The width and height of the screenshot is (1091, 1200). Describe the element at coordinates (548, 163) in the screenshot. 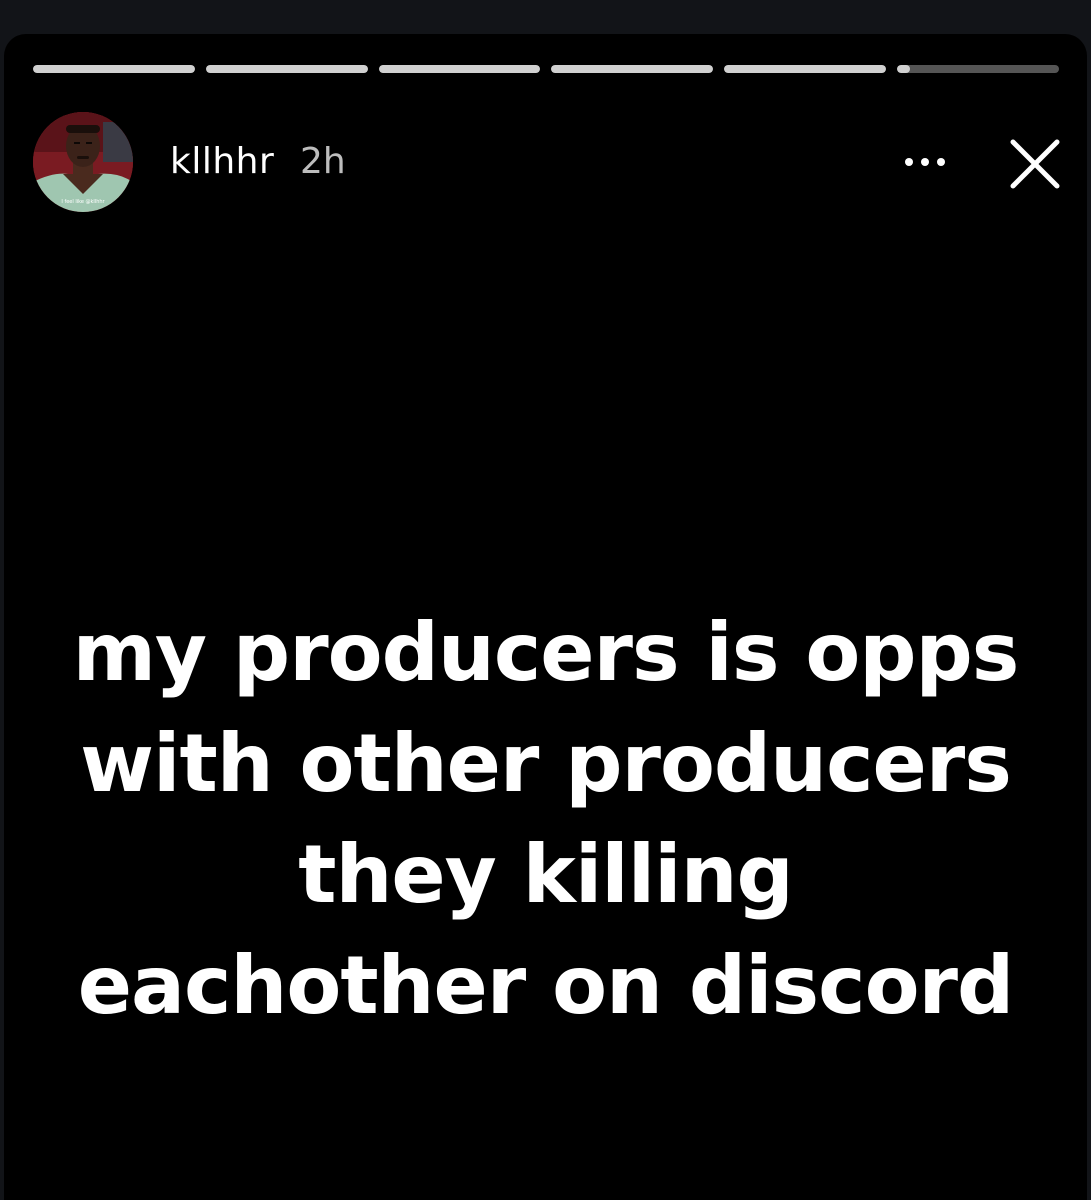

I see `story-header: I feel like @kllhhr kllhhr 2h` at that location.